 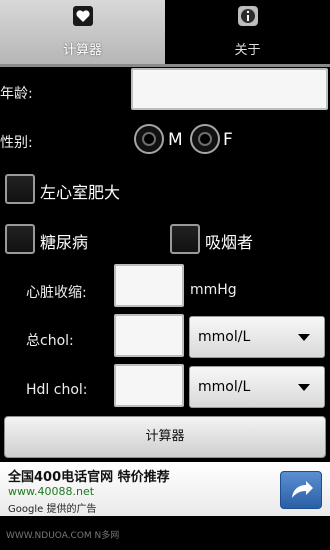 What do you see at coordinates (16, 143) in the screenshot?
I see `gender-label: 性别:` at bounding box center [16, 143].